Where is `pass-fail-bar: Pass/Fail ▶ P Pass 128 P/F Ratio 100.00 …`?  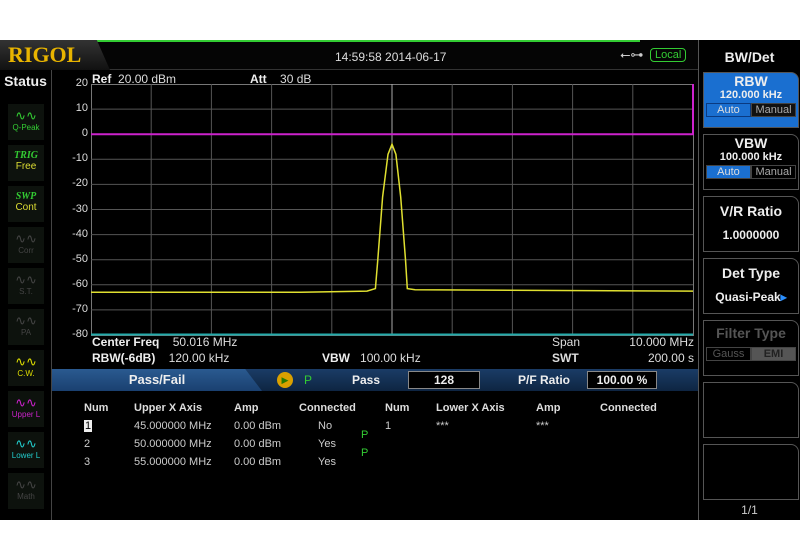 pass-fail-bar: Pass/Fail ▶ P Pass 128 P/F Ratio 100.00 … is located at coordinates (375, 380).